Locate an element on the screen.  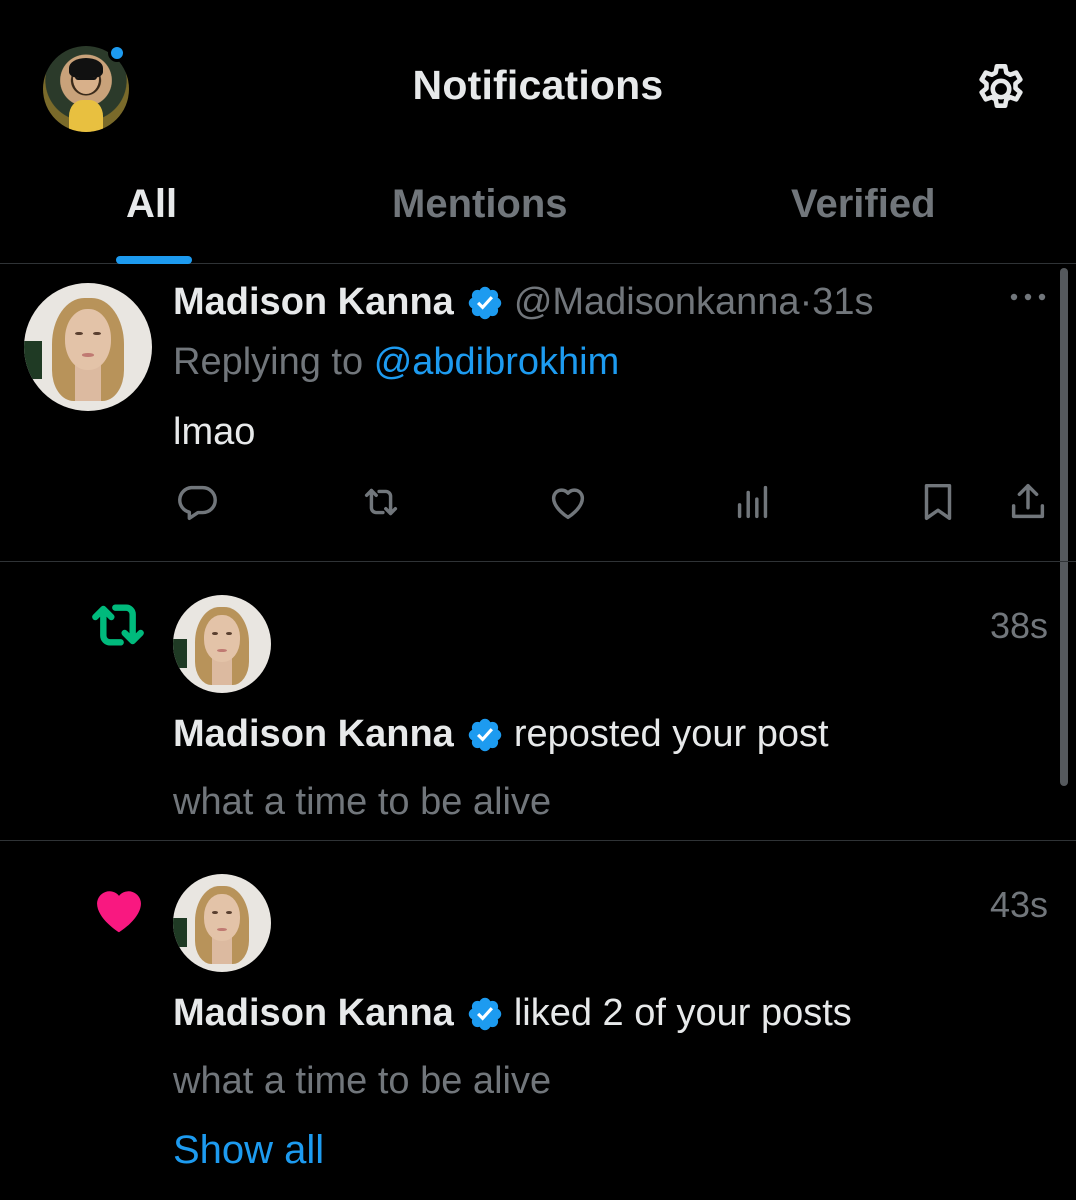
reply-icon is located at coordinates (197, 502).